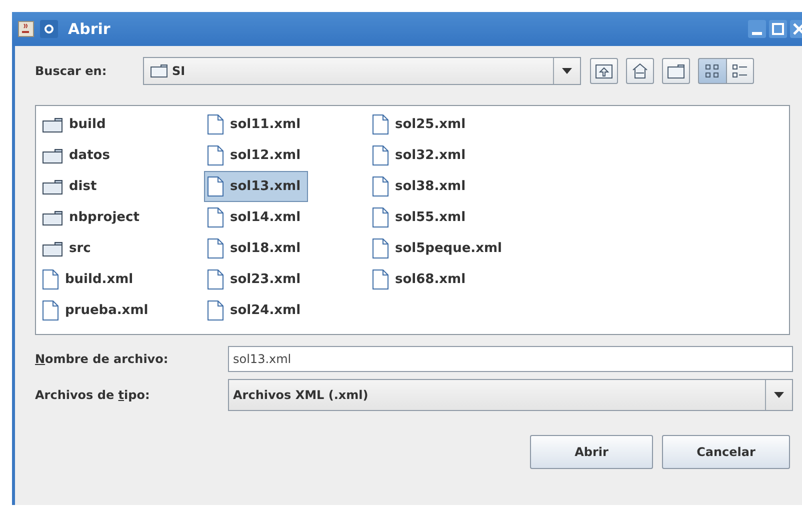 The height and width of the screenshot is (509, 802). What do you see at coordinates (726, 452) in the screenshot?
I see `cancel-button: Cancelar` at bounding box center [726, 452].